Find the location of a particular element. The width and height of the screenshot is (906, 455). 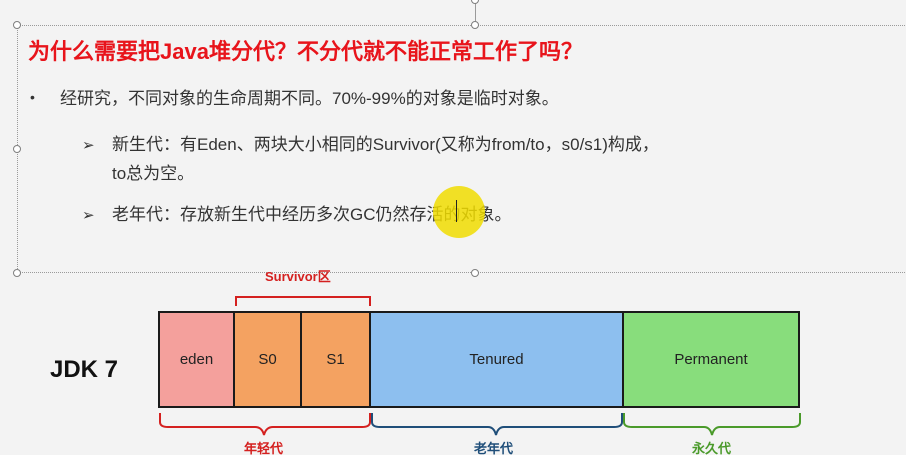

resize-handle-top-middle is located at coordinates (475, 25).